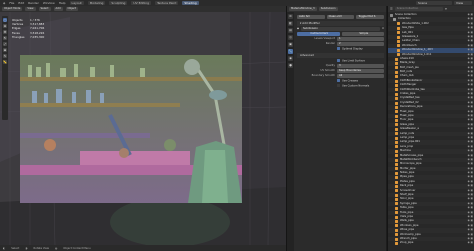 Image resolution: width=474 pixels, height=251 pixels. I want to click on viewport-header: Object Mode View Select Add Object, so click(143, 9).